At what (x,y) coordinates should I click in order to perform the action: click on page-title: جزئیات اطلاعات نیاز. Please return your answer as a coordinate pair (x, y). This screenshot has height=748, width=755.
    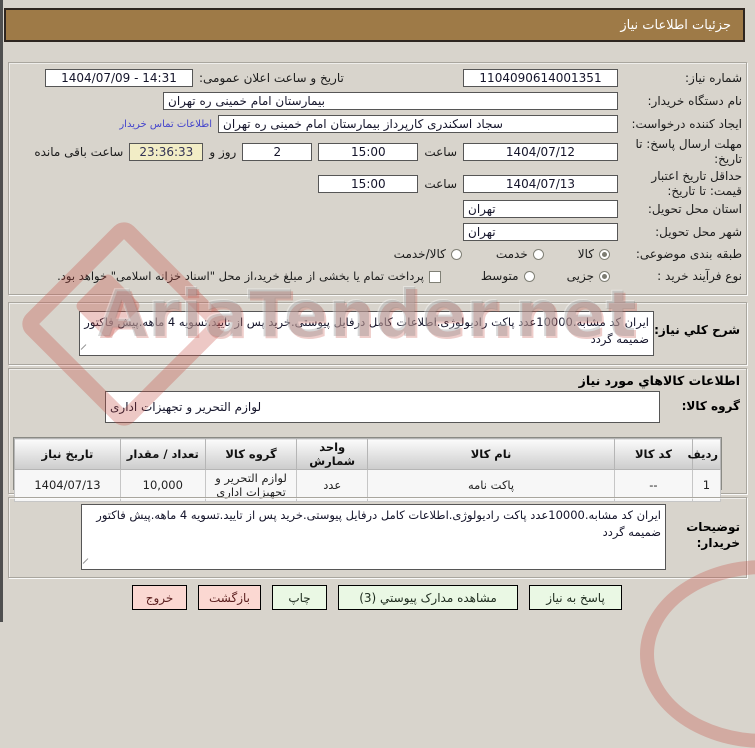
    Looking at the image, I should click on (675, 25).